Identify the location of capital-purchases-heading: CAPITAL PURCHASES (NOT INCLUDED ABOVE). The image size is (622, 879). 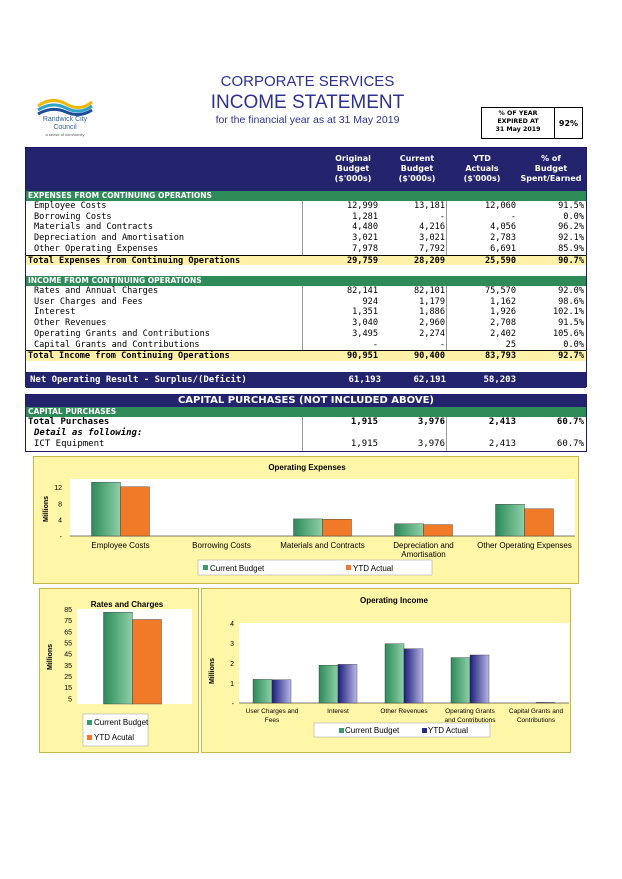
(306, 401).